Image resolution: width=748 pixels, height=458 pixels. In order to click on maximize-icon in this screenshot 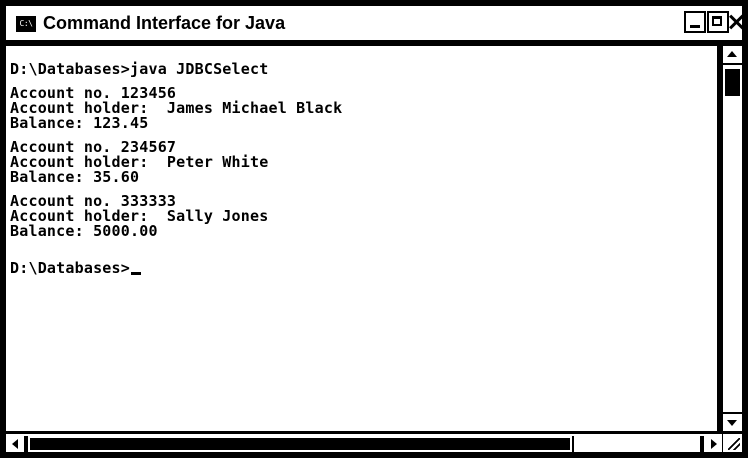, I will do `click(718, 22)`.